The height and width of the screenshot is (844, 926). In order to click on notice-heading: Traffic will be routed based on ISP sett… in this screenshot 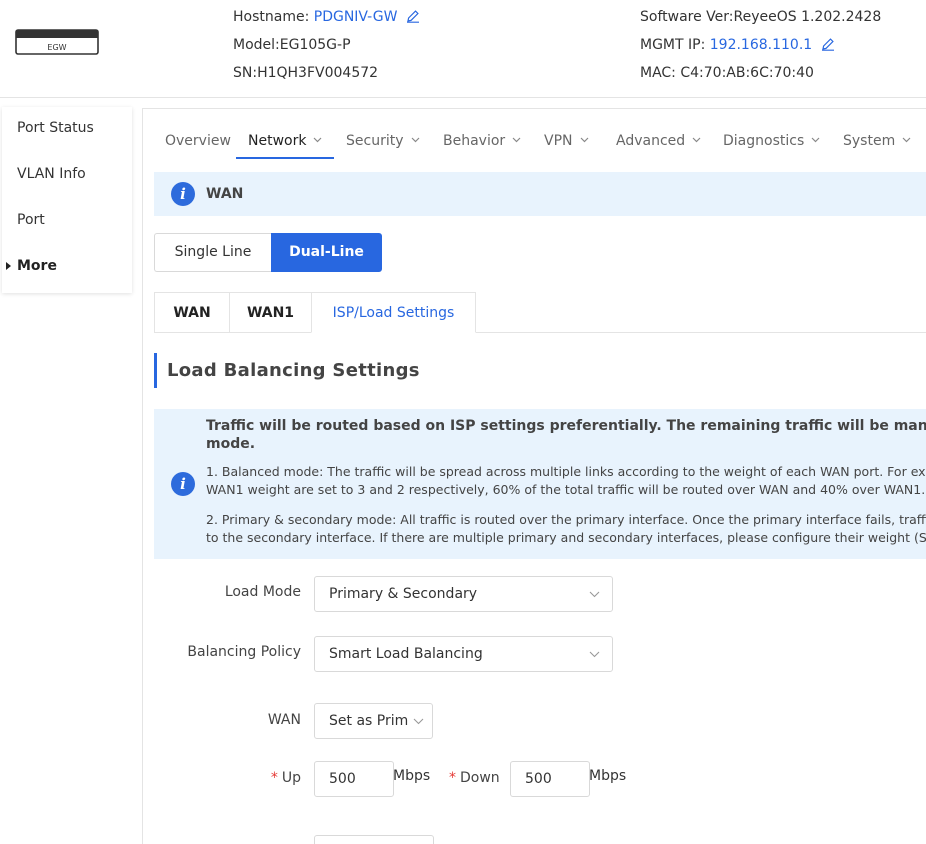, I will do `click(566, 426)`.